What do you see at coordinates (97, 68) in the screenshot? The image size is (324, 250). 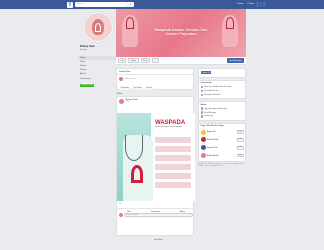 I see `page-nav: Home Posts Videos Photos About Community` at bounding box center [97, 68].